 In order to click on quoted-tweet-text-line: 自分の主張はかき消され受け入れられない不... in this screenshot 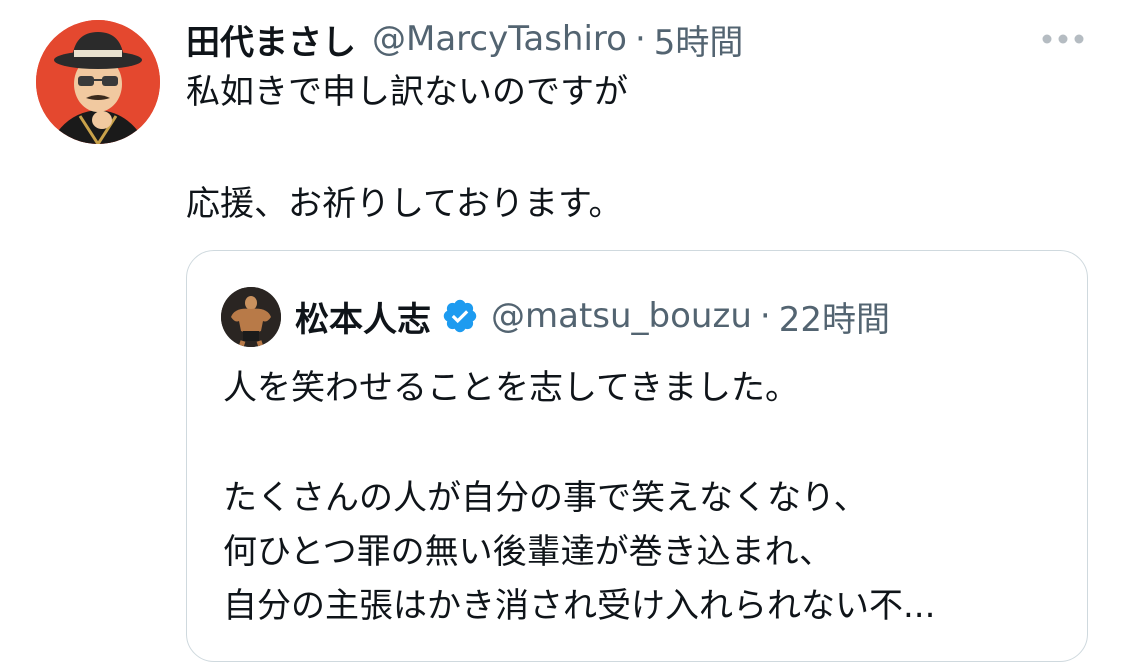, I will do `click(579, 606)`.